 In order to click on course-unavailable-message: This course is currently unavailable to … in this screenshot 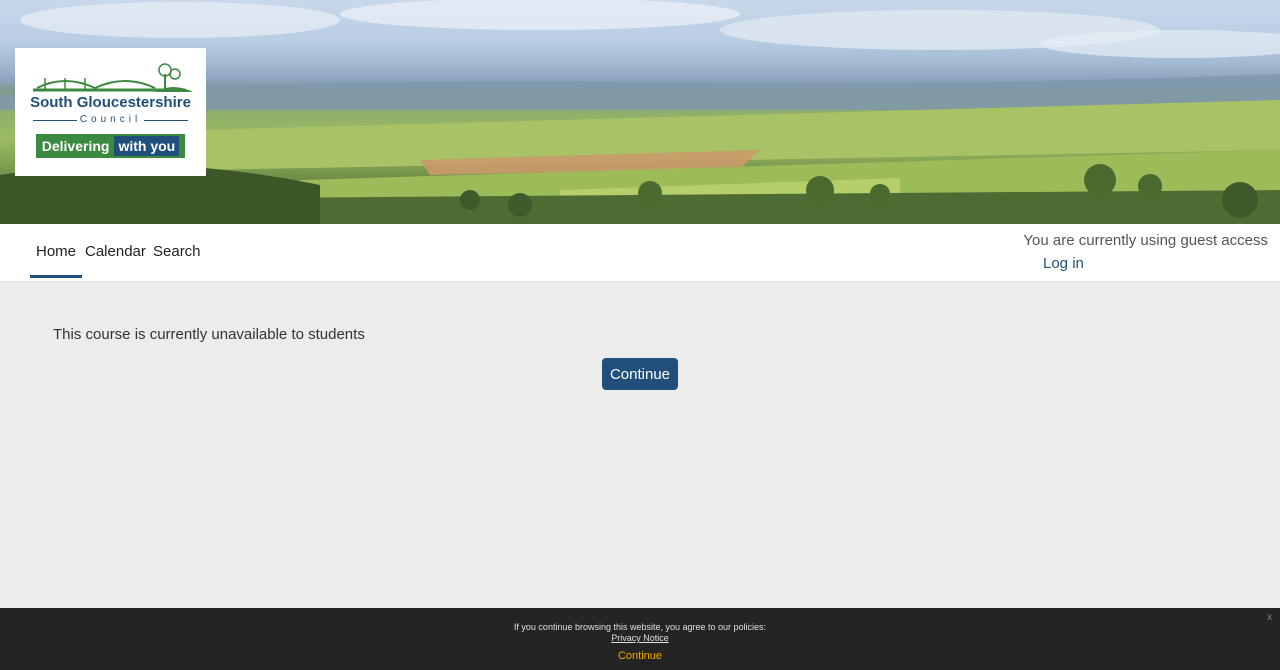, I will do `click(209, 334)`.